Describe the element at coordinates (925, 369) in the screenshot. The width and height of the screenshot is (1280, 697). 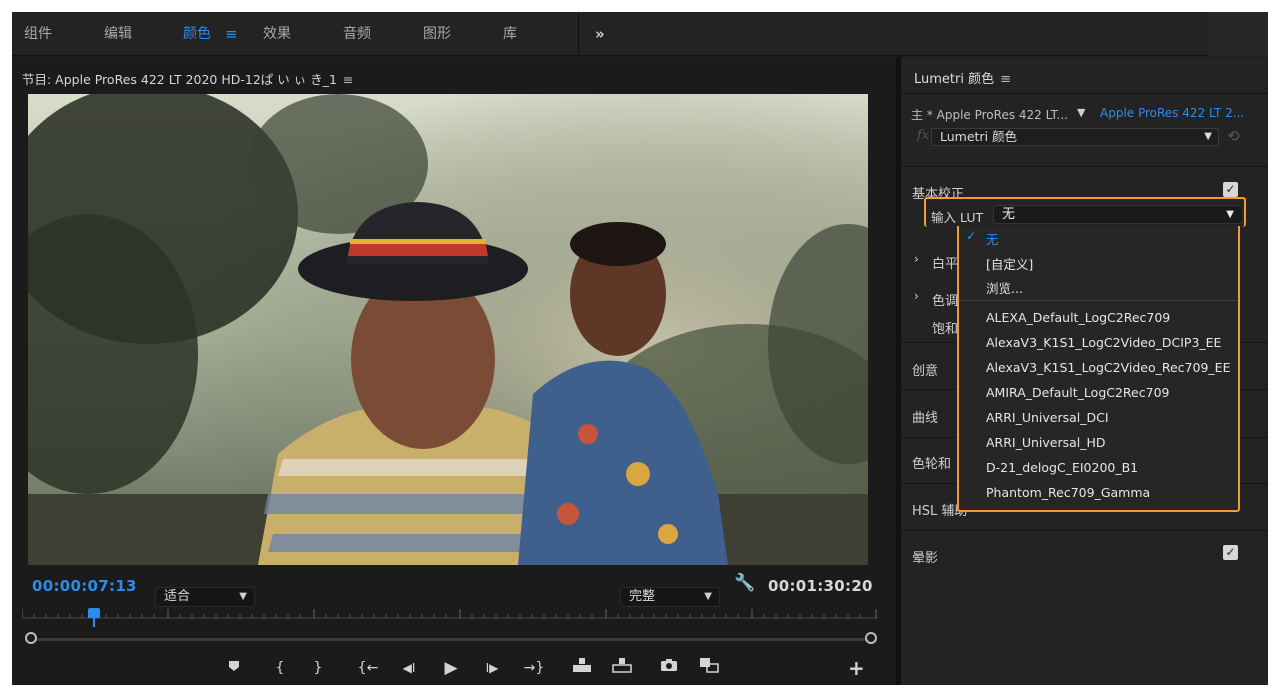
I see `section-creative: 创意` at that location.